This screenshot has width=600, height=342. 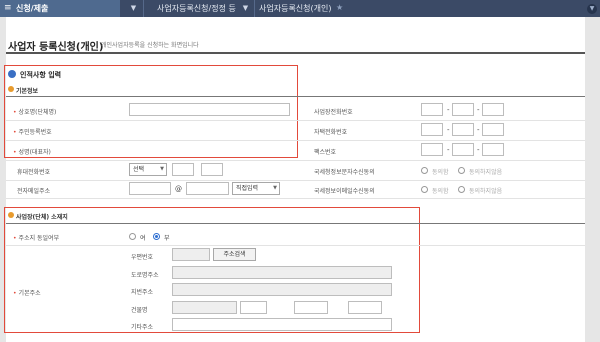 I want to click on chevron-down-circle-icon: ▼, so click(x=592, y=9).